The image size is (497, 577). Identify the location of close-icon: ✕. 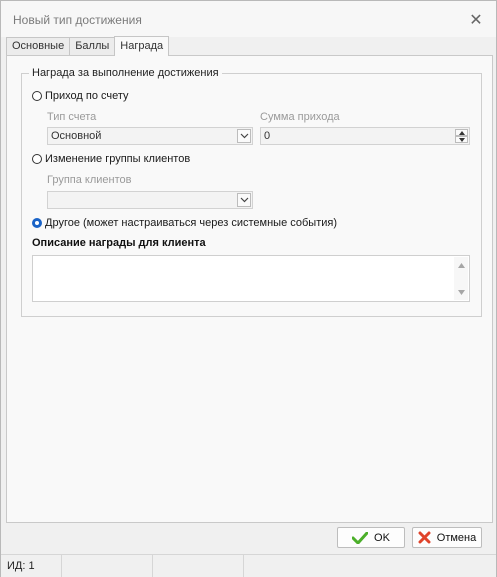
(476, 20).